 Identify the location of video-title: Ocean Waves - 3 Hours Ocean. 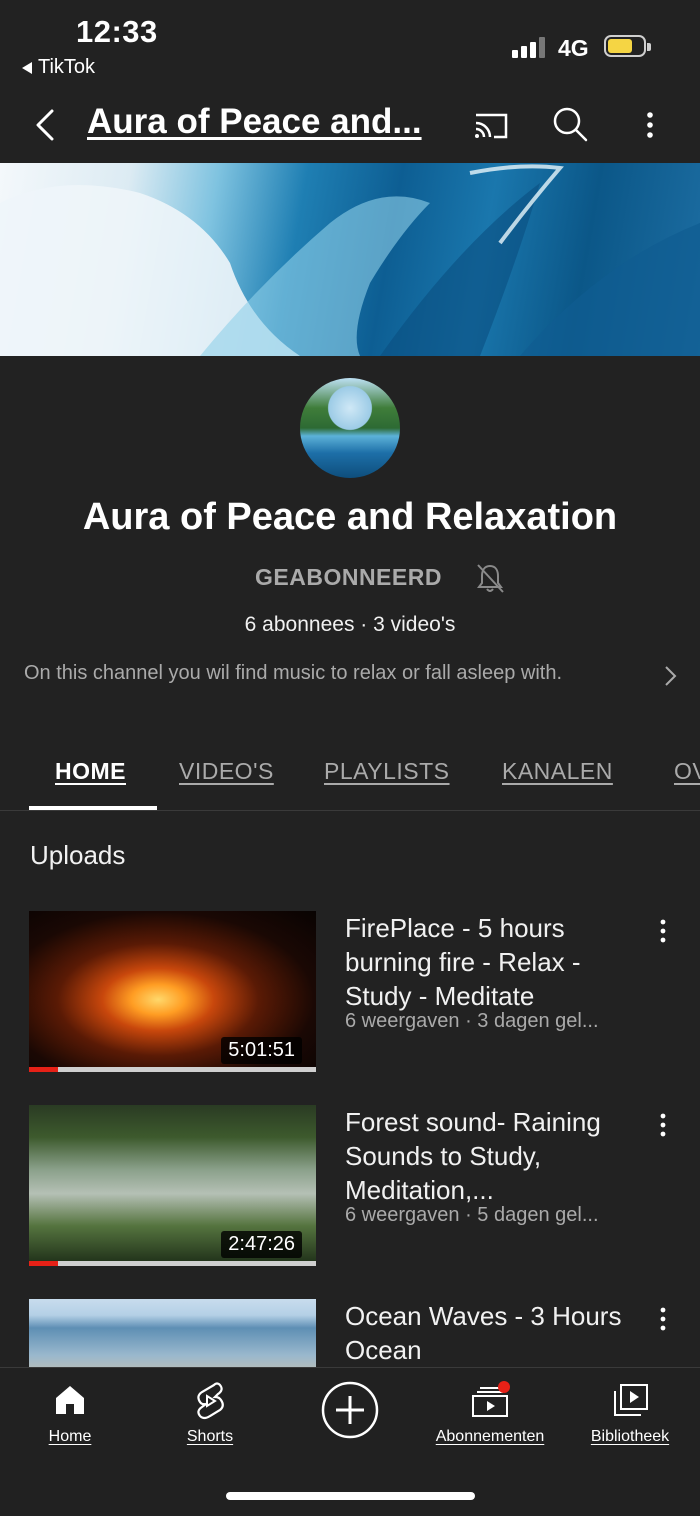
(490, 1333).